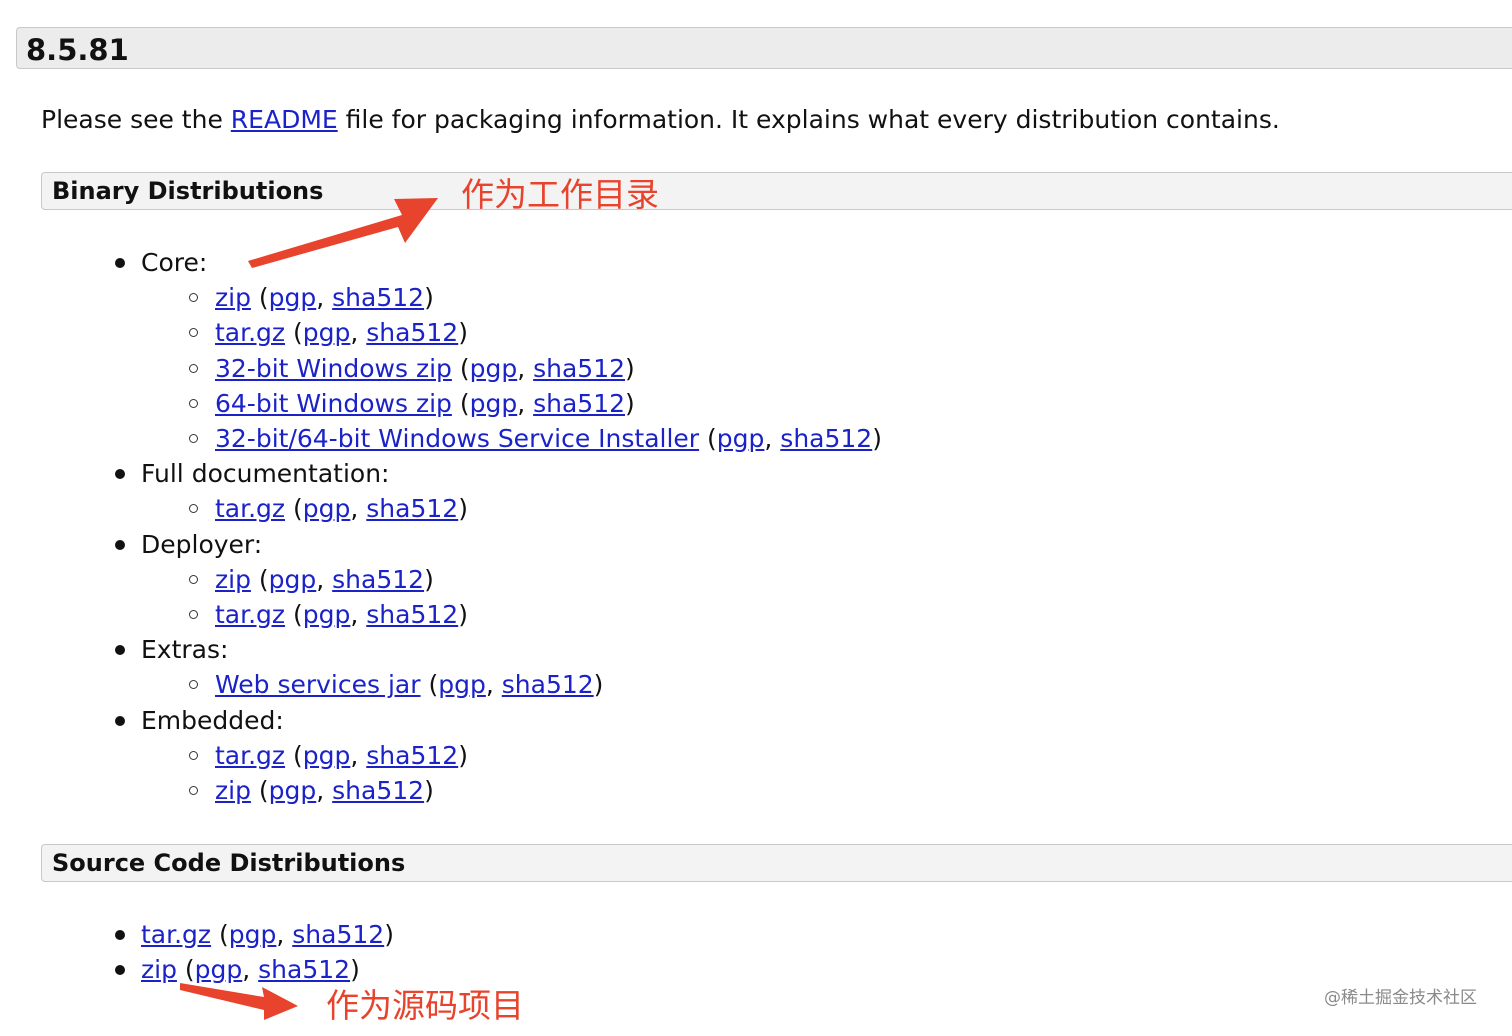 Image resolution: width=1512 pixels, height=1036 pixels. I want to click on annotation-arrows, so click(309, 609).